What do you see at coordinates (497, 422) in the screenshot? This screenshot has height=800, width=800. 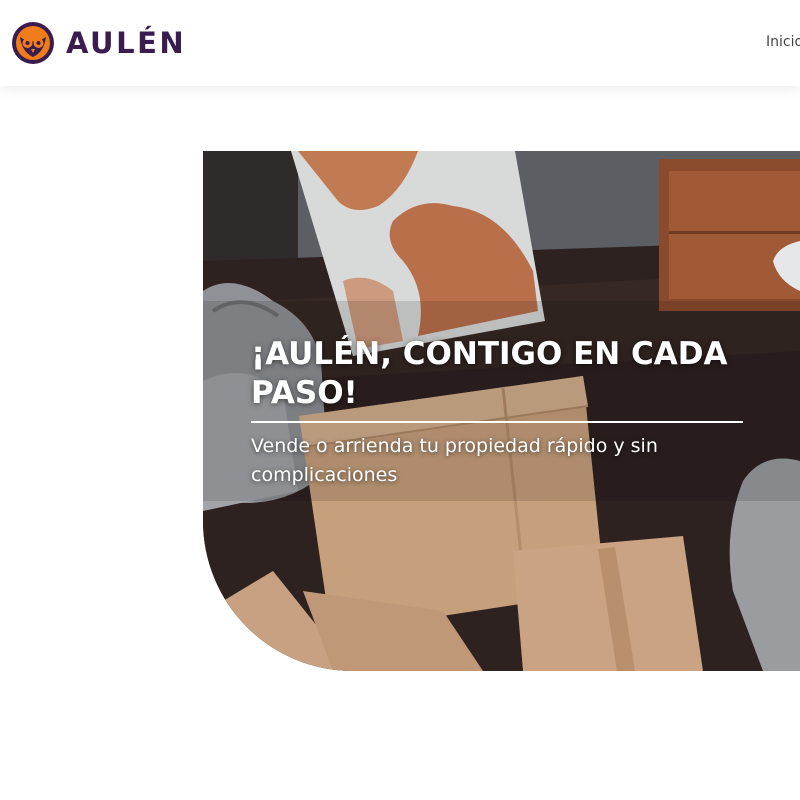 I see `hero-divider` at bounding box center [497, 422].